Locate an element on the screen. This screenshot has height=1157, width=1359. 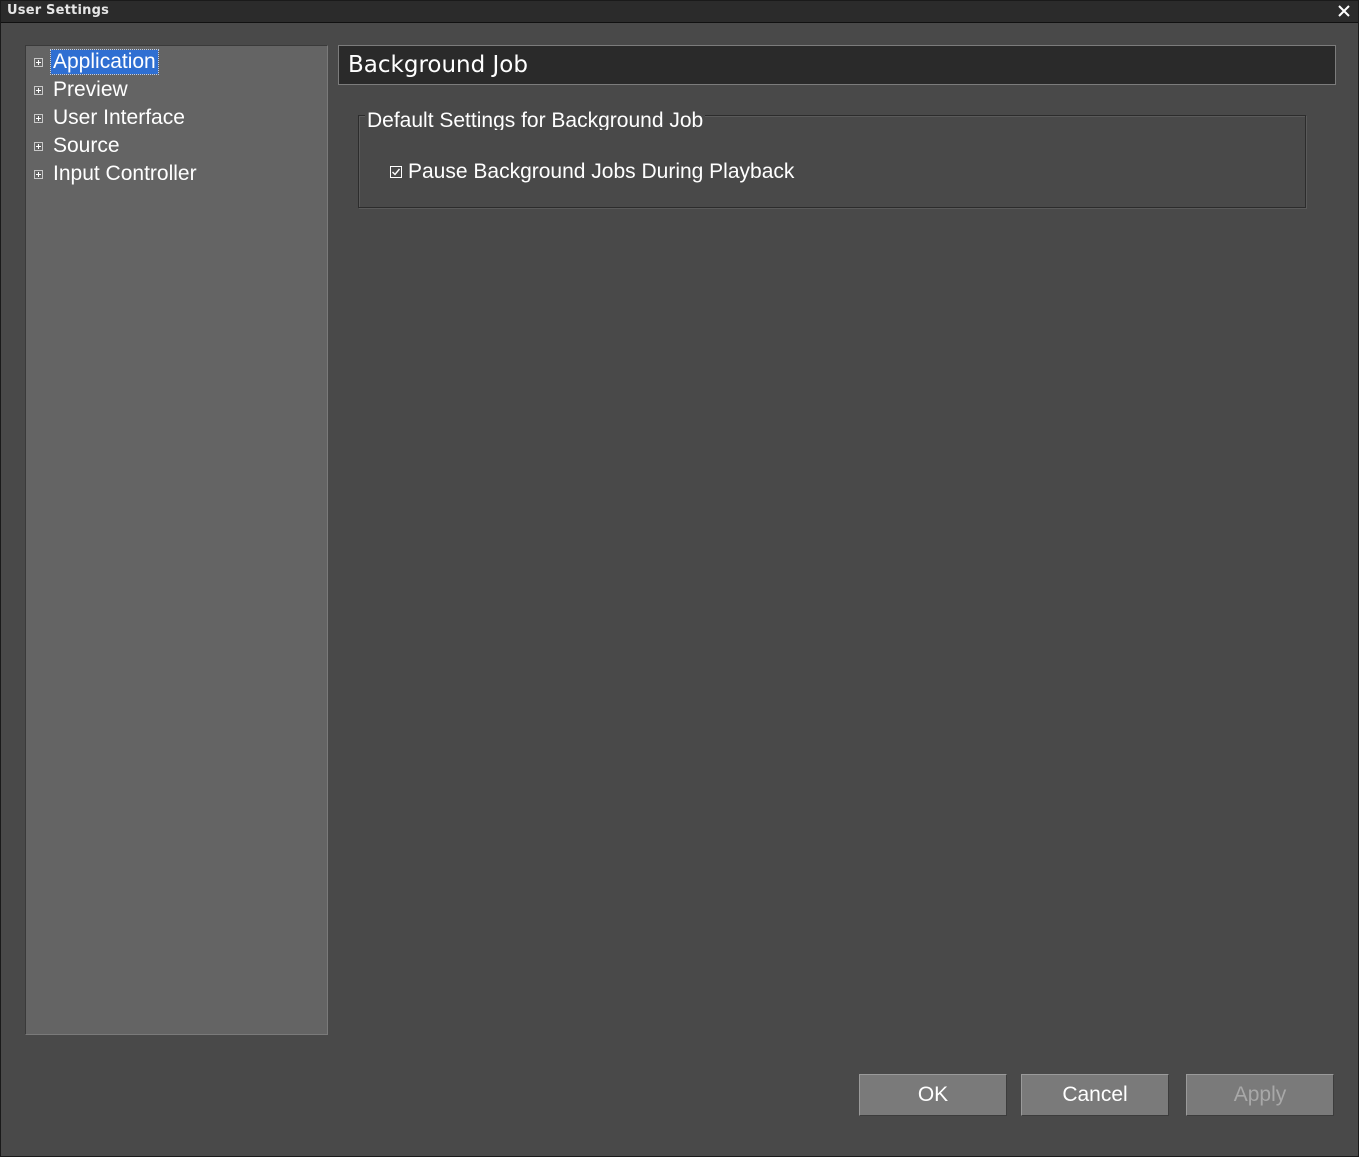
tree-item-preview: Preview is located at coordinates (82, 90).